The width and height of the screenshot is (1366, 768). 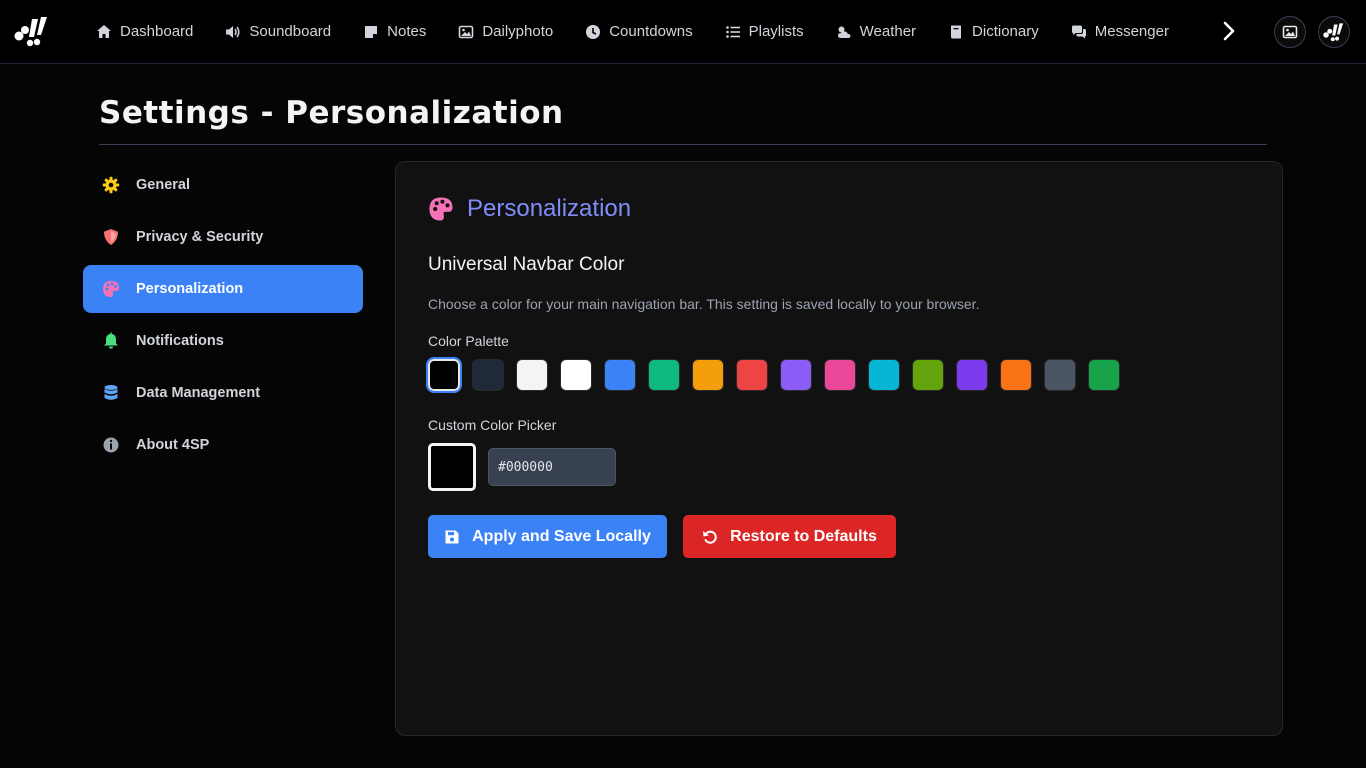 I want to click on profile-avatar-button, so click(x=1334, y=32).